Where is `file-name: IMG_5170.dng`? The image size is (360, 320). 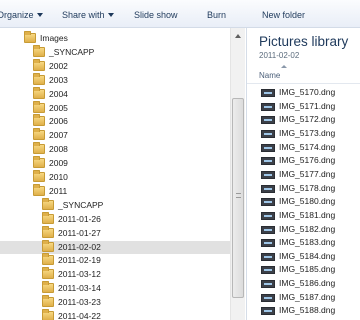
file-name: IMG_5170.dng is located at coordinates (307, 92).